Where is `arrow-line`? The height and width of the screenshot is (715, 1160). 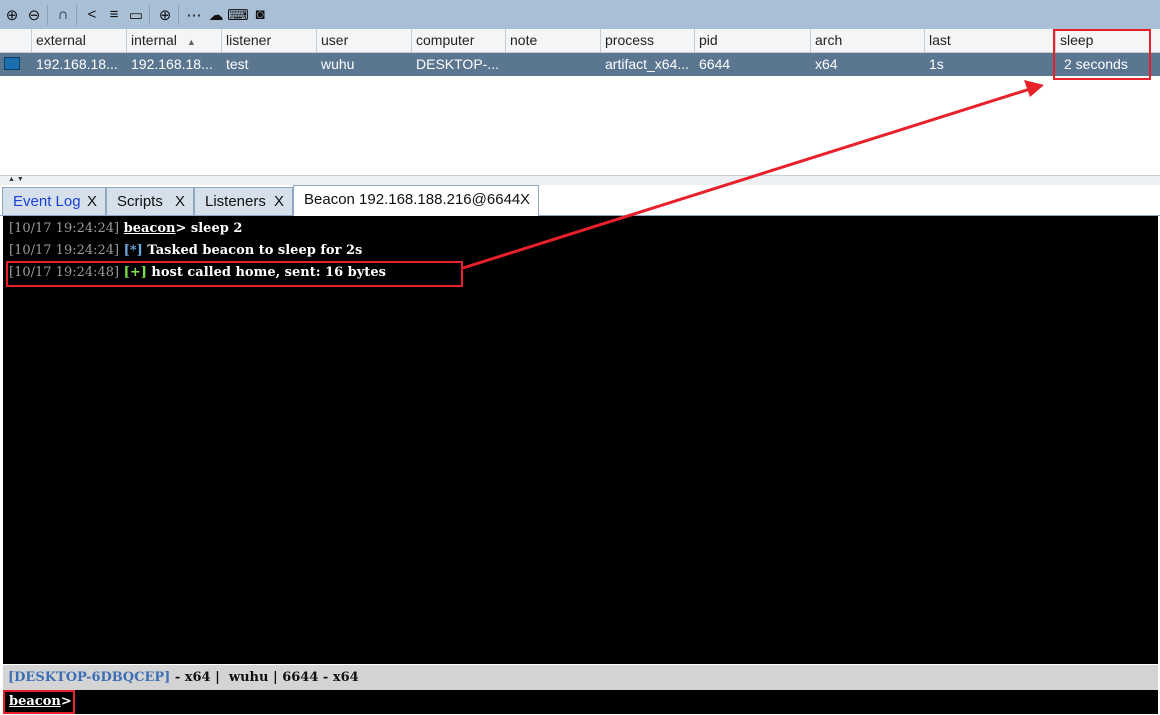 arrow-line is located at coordinates (746, 178).